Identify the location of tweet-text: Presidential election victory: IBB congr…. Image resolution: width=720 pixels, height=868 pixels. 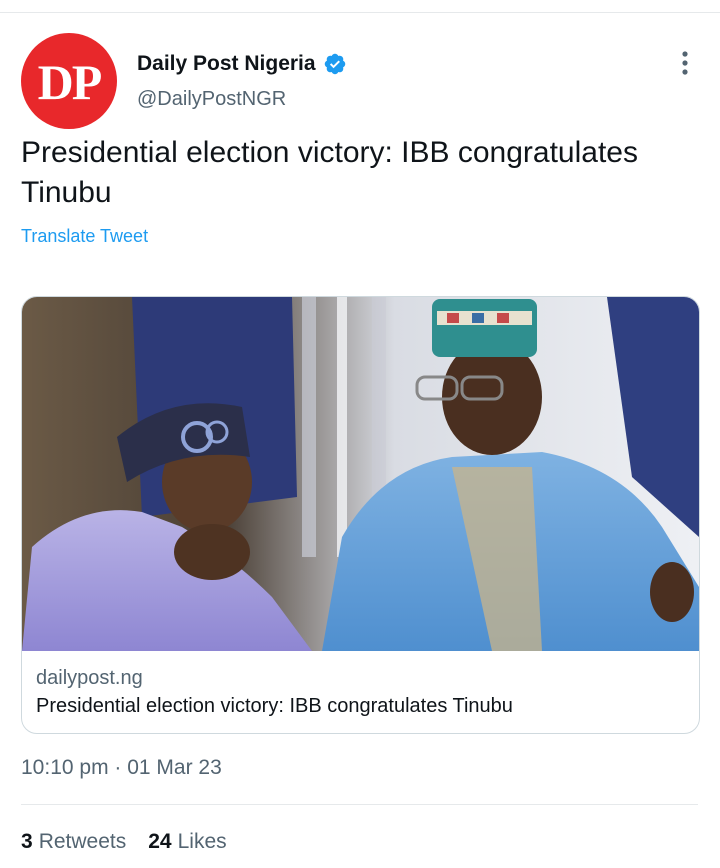
(329, 172).